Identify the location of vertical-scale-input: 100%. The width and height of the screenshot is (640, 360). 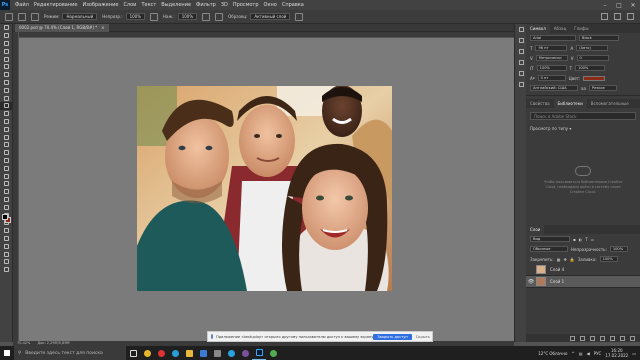
(551, 68).